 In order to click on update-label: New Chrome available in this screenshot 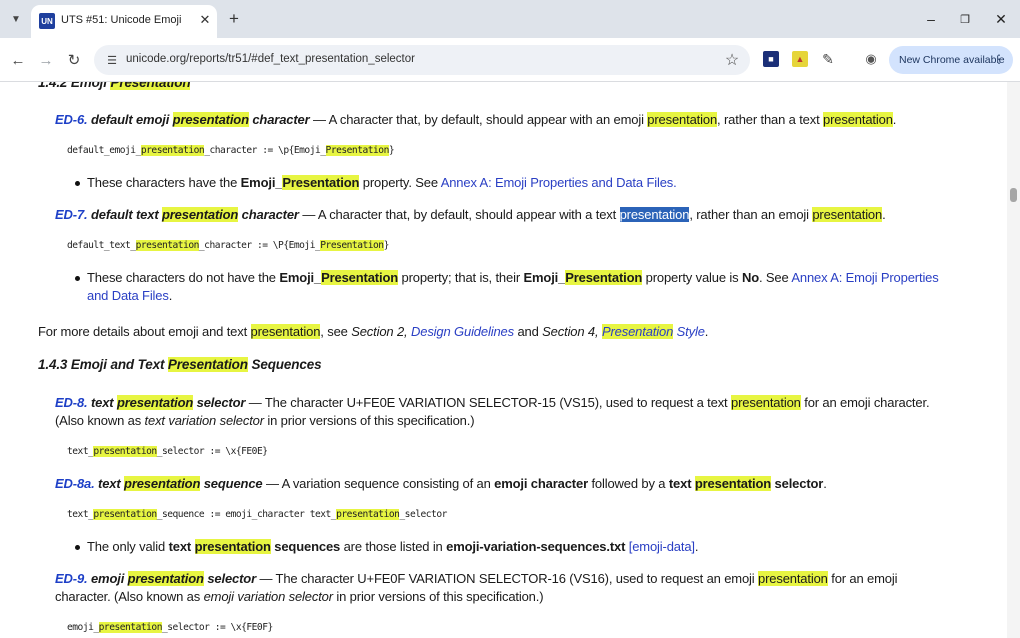, I will do `click(952, 60)`.